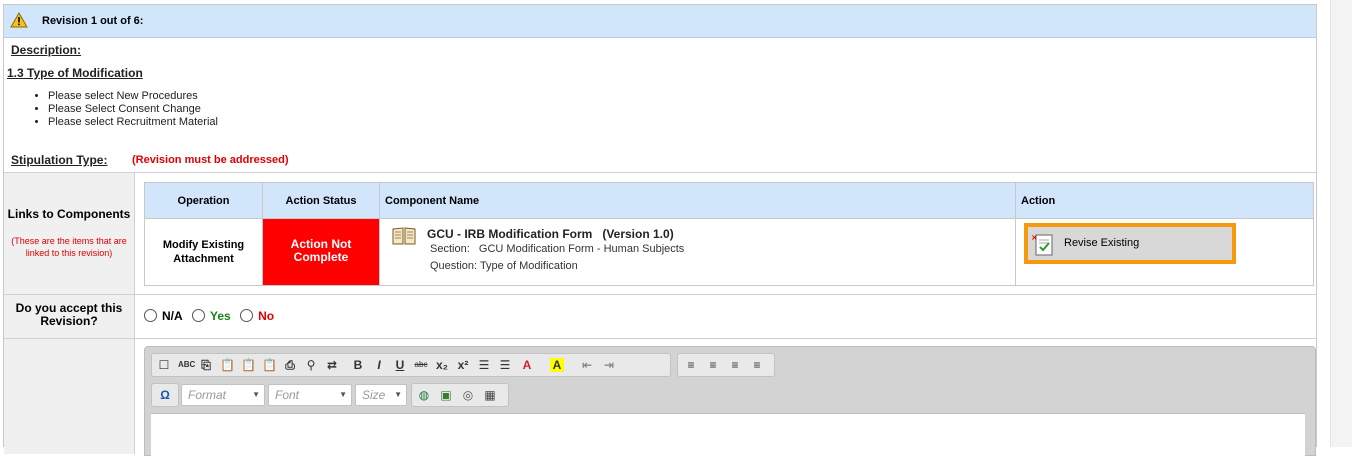  I want to click on bold-icon: B, so click(358, 365).